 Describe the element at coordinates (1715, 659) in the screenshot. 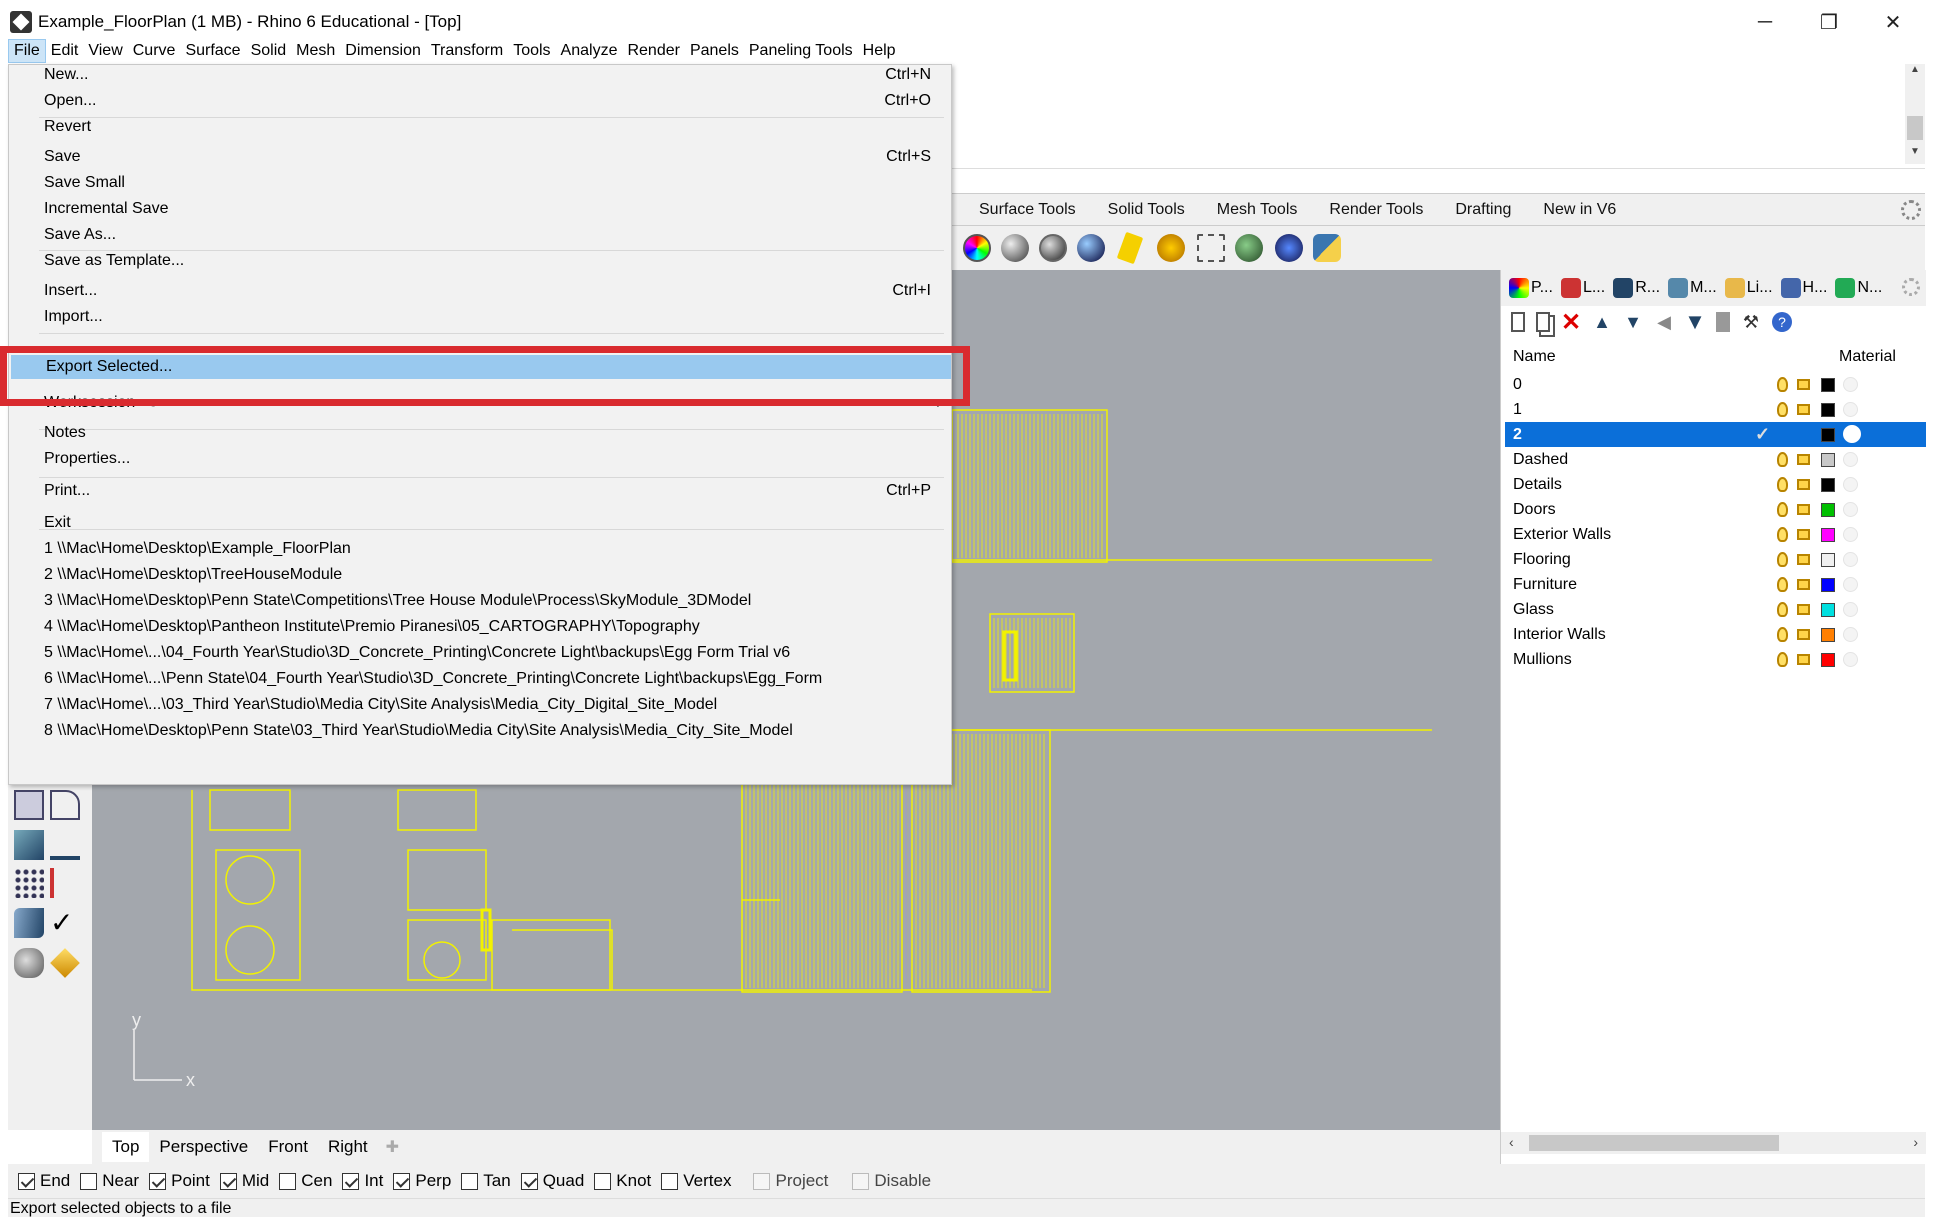

I see `layer-row-mullions: Mullions` at that location.